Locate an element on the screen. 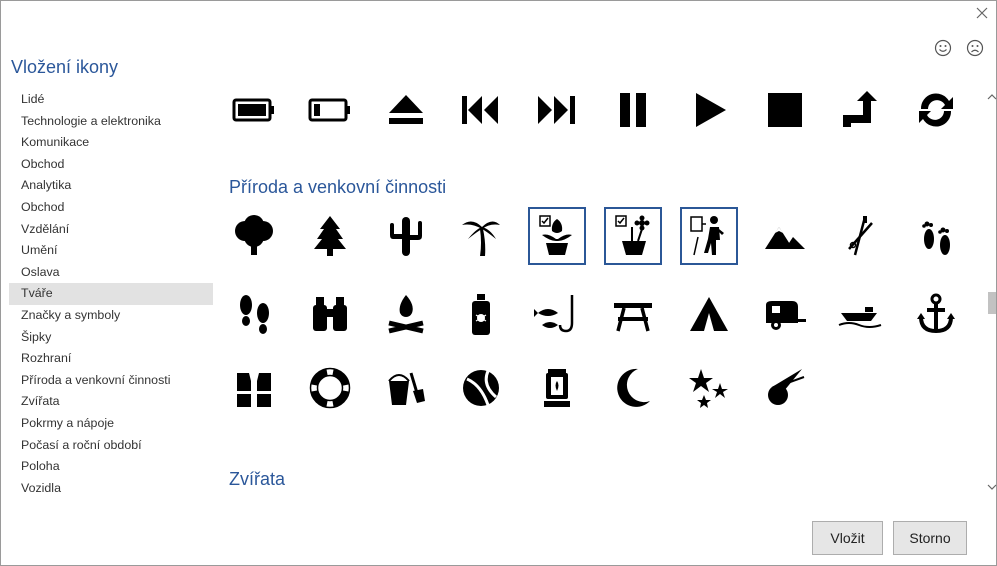  category-item: Počasí a roční období is located at coordinates (111, 446).